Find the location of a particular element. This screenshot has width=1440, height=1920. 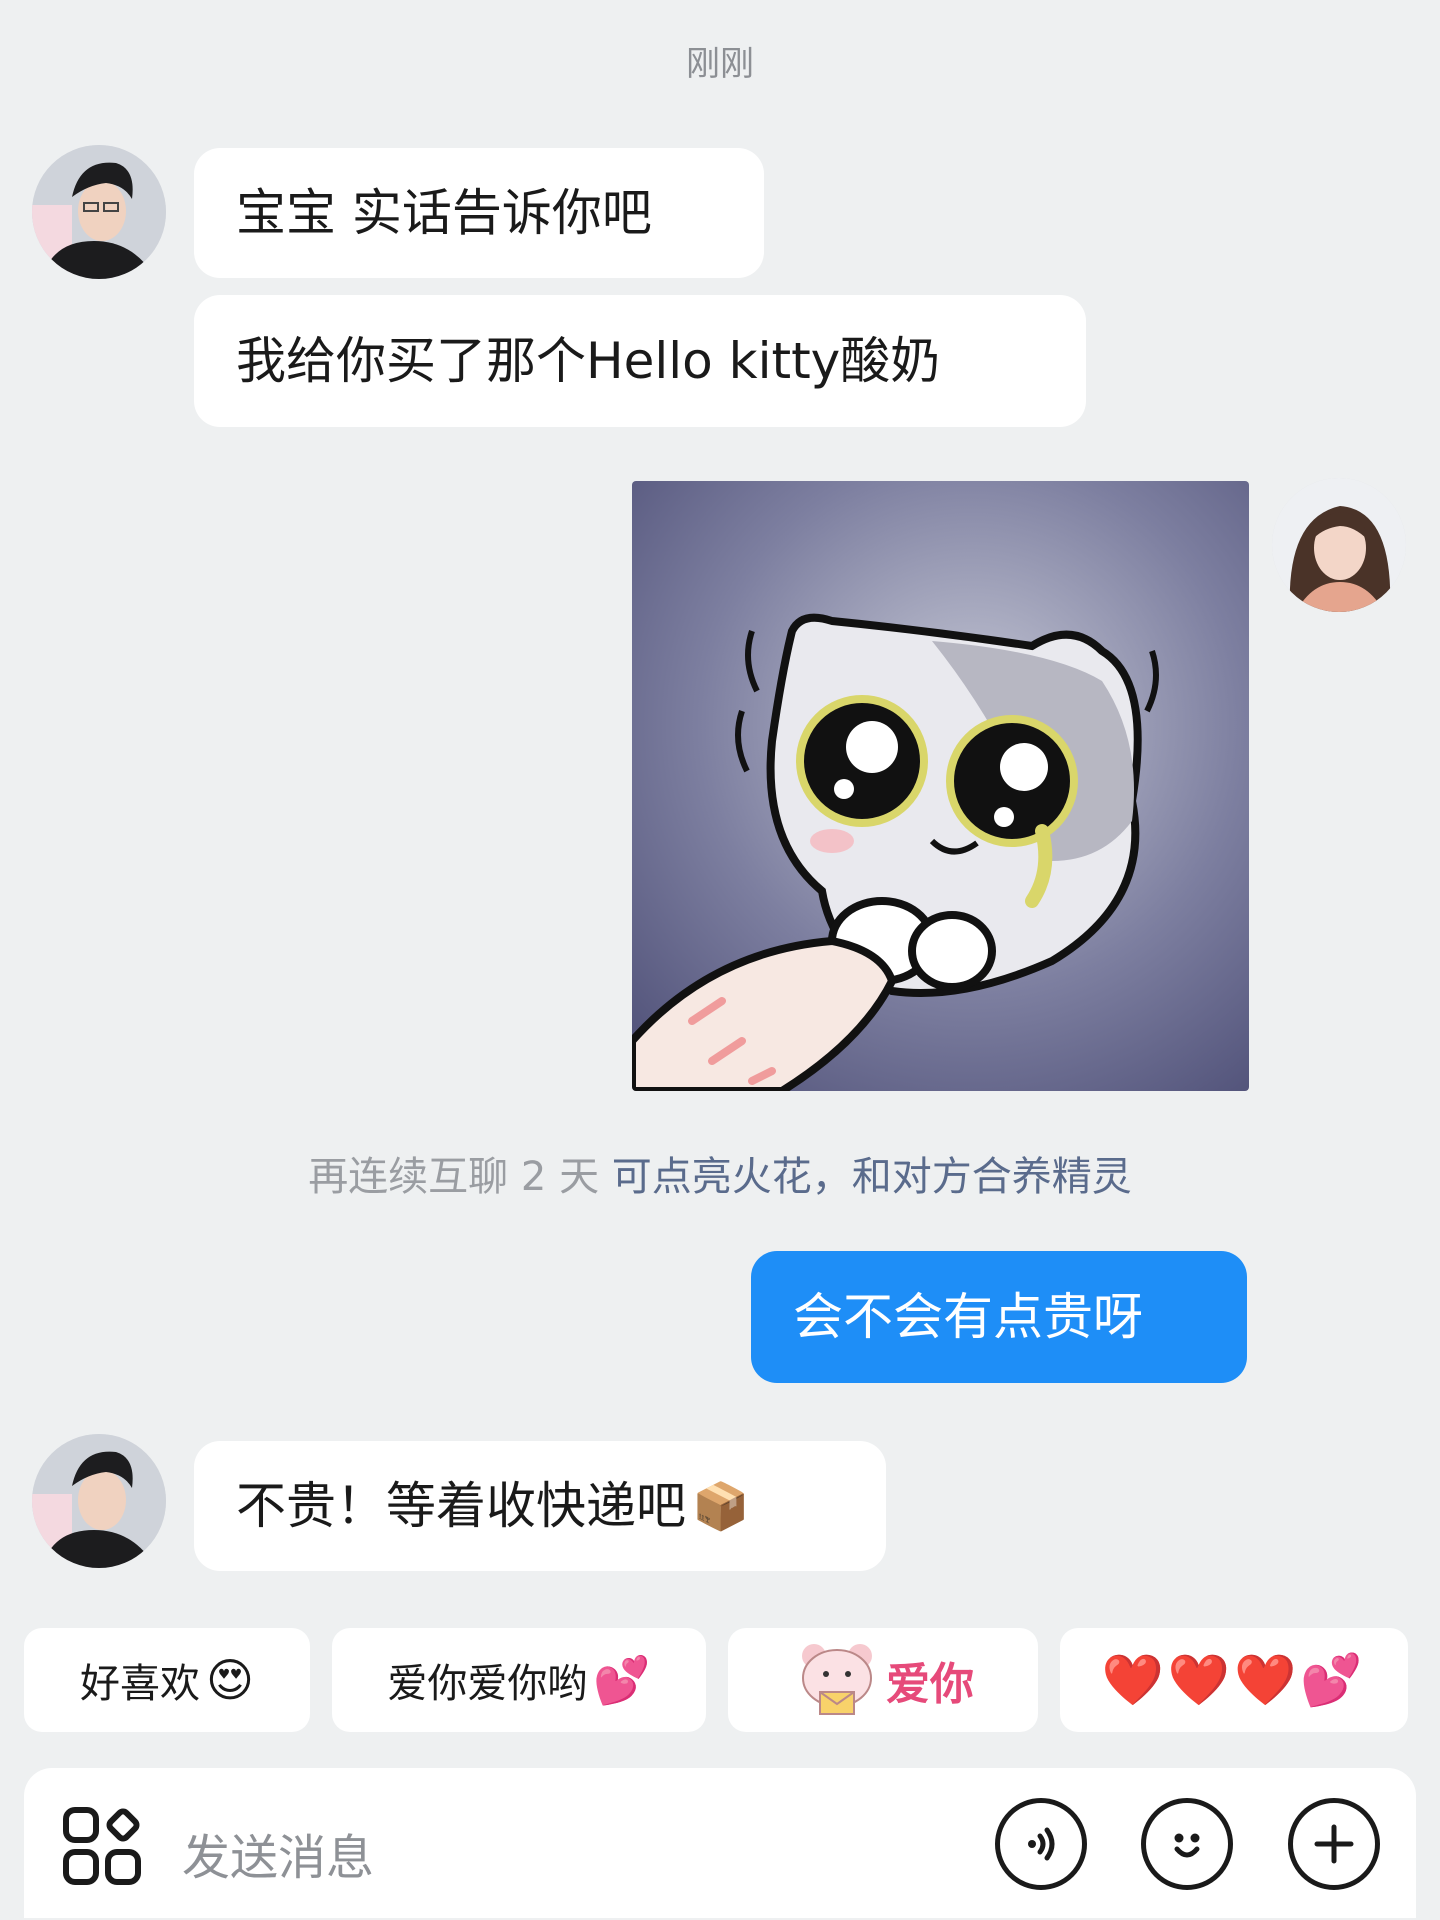

timestamp: 刚刚 is located at coordinates (720, 64).